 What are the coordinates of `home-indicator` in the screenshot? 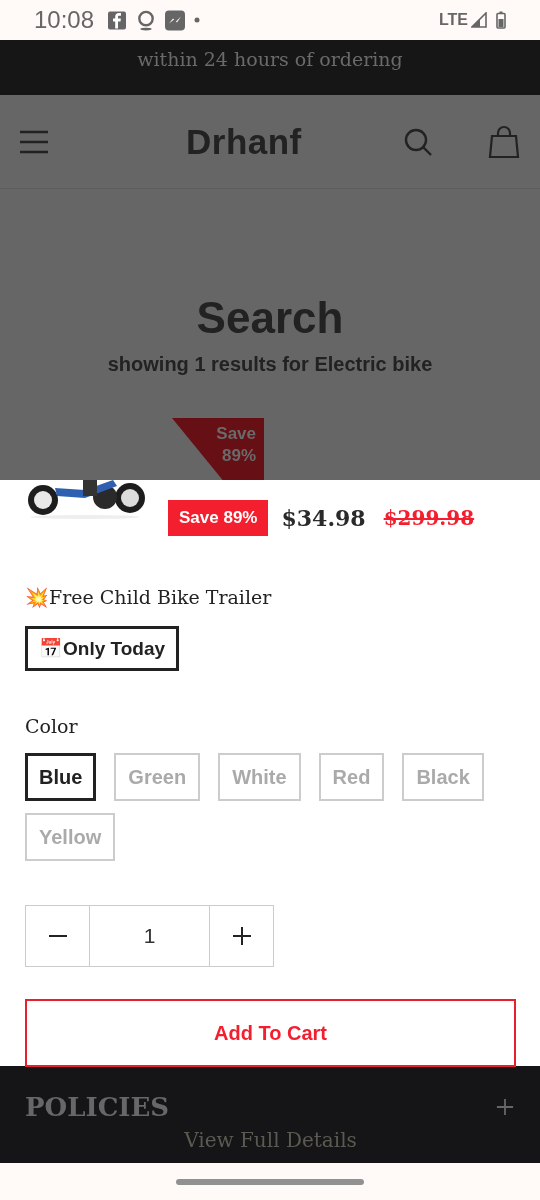 It's located at (270, 1181).